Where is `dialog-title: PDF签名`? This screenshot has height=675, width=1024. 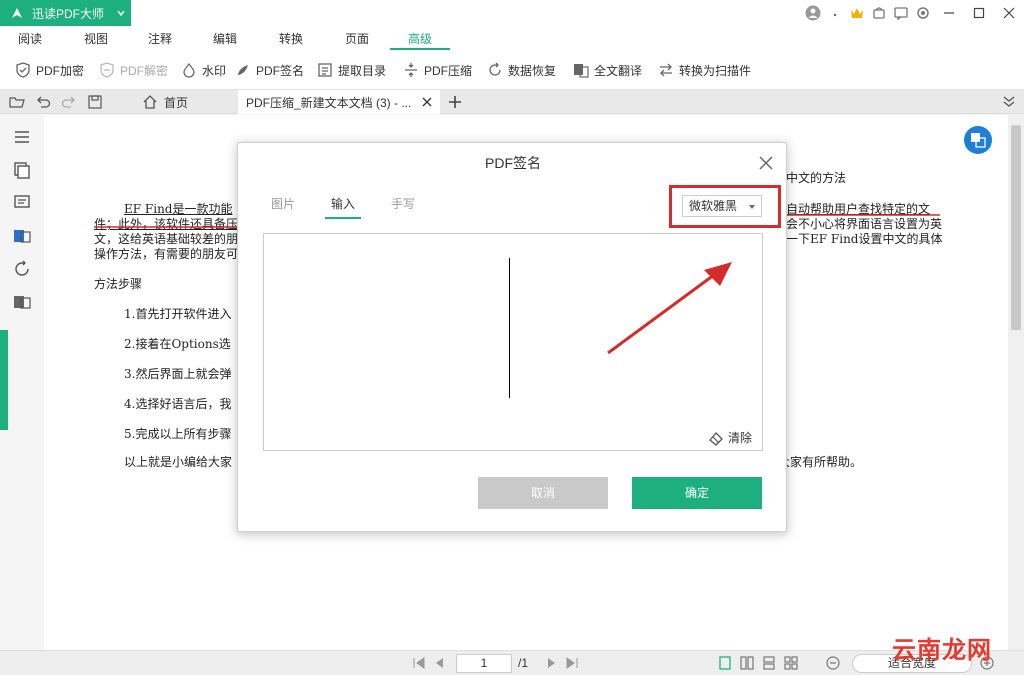 dialog-title: PDF签名 is located at coordinates (513, 163).